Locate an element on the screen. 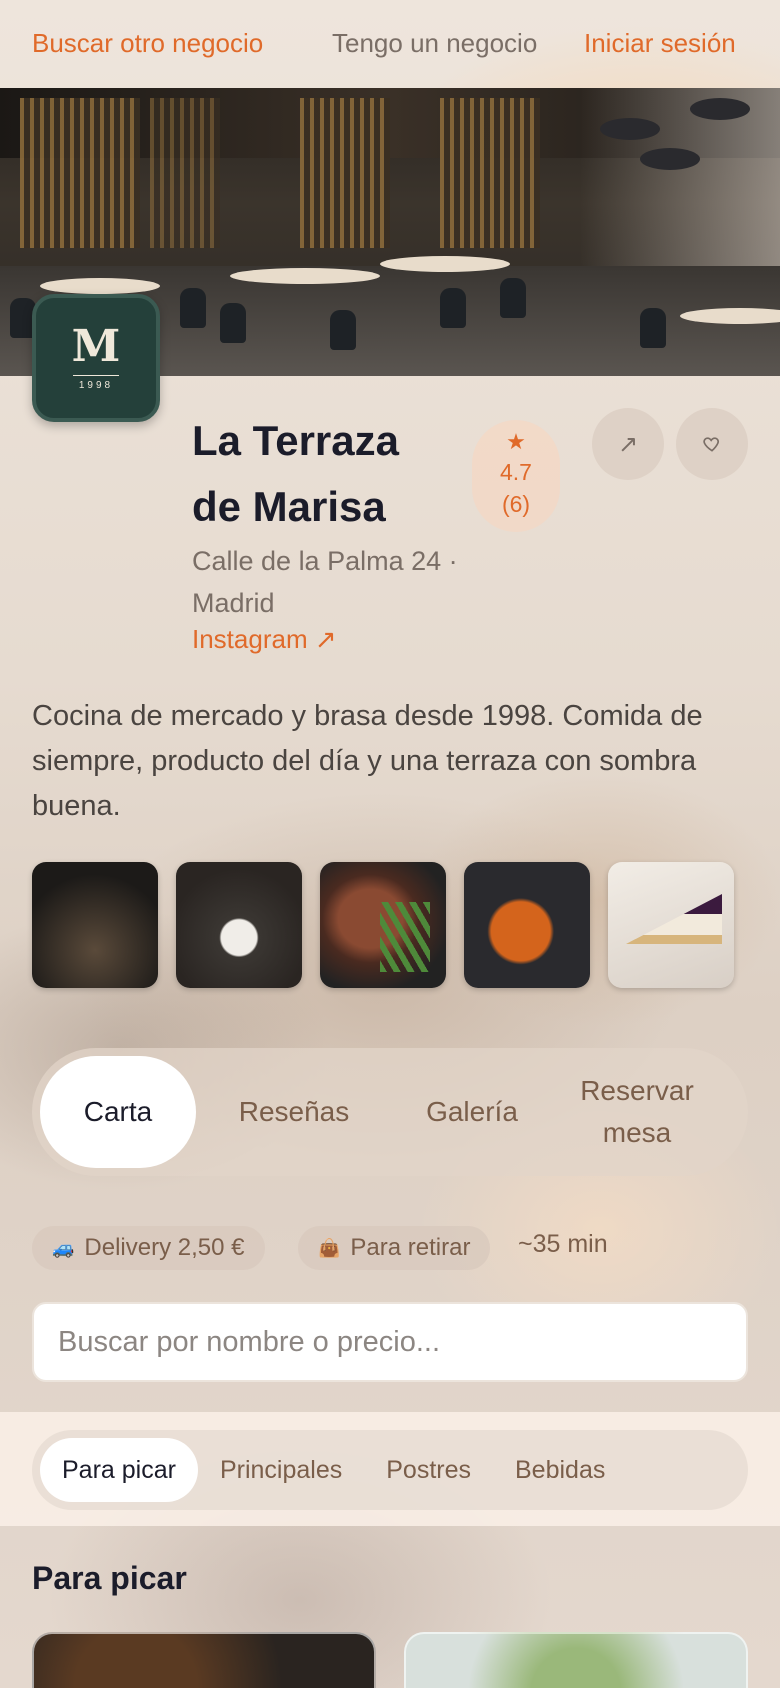 The height and width of the screenshot is (1688, 780). gallery-thumbnails is located at coordinates (383, 925).